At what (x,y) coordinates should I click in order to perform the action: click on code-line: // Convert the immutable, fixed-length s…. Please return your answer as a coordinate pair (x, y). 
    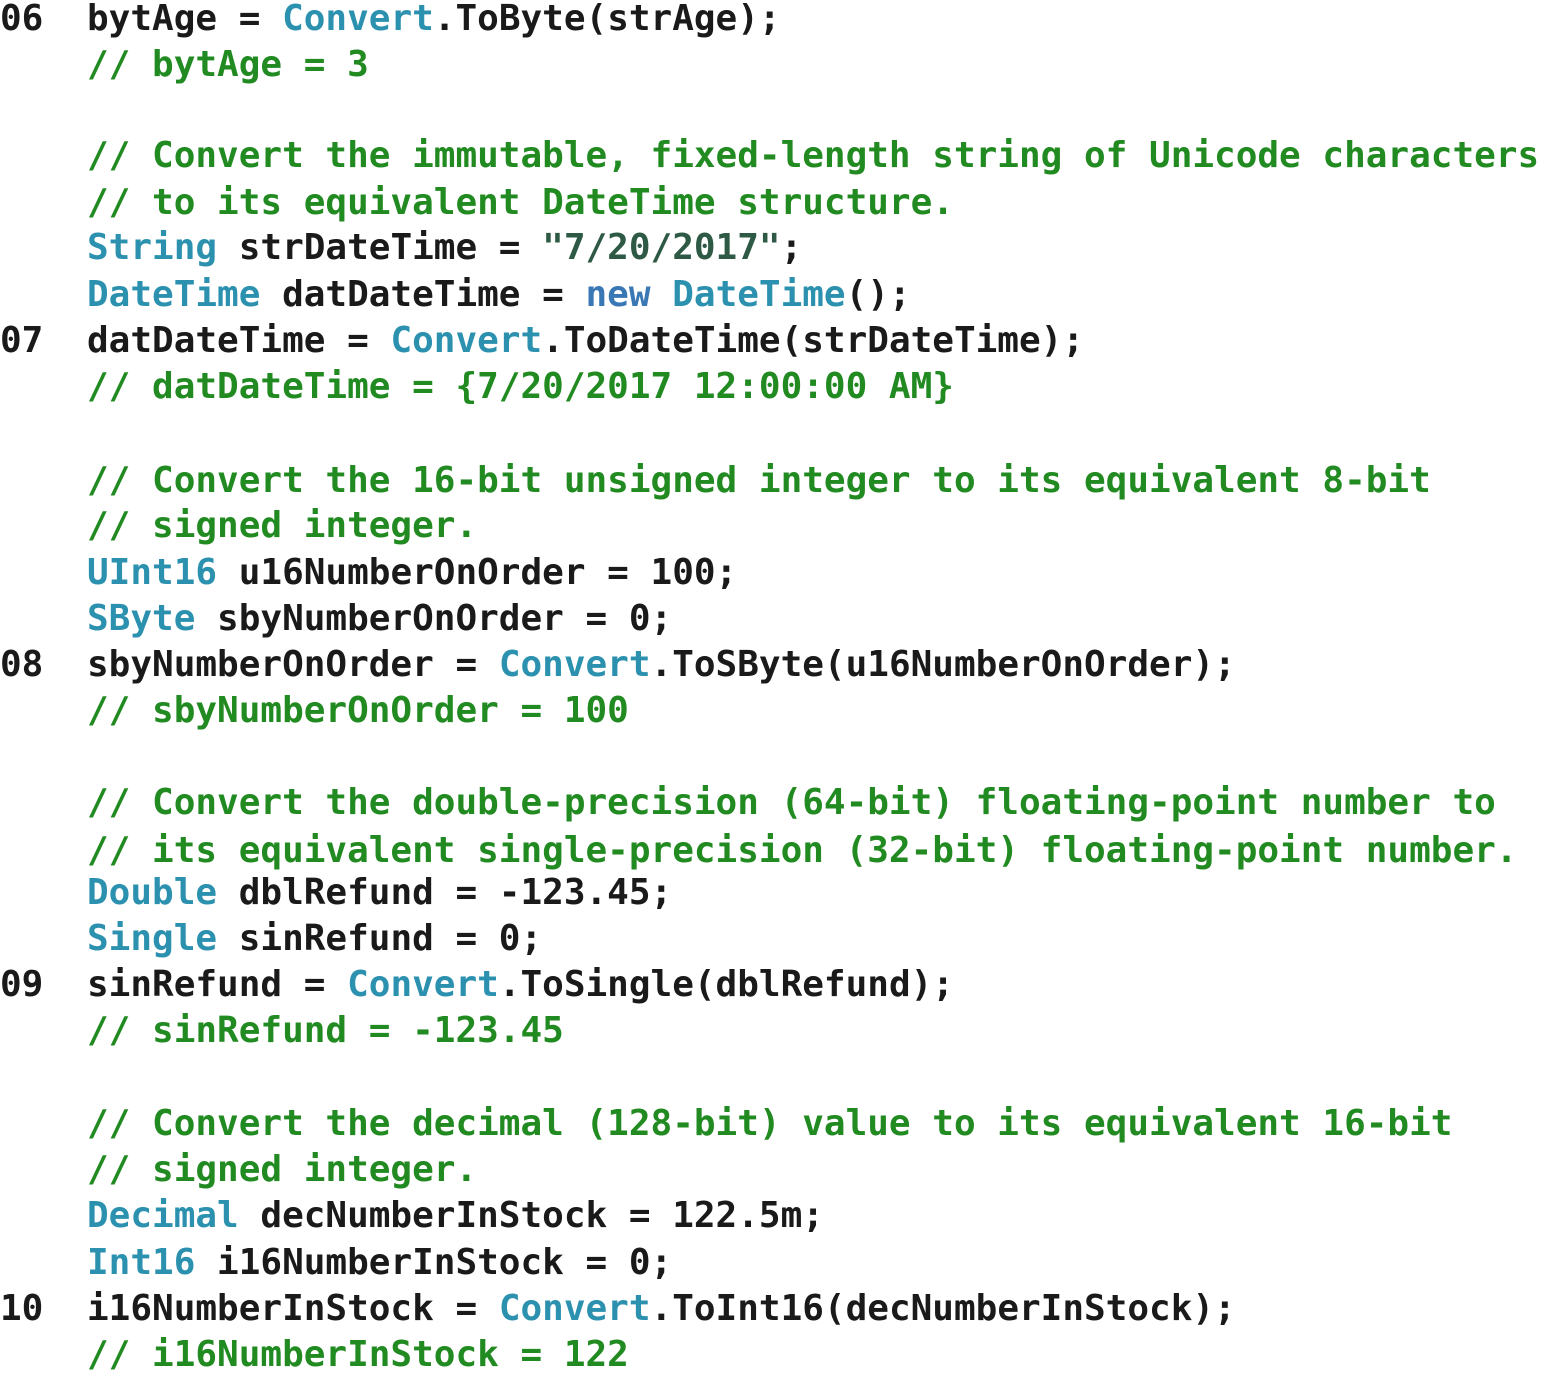
    Looking at the image, I should click on (773, 156).